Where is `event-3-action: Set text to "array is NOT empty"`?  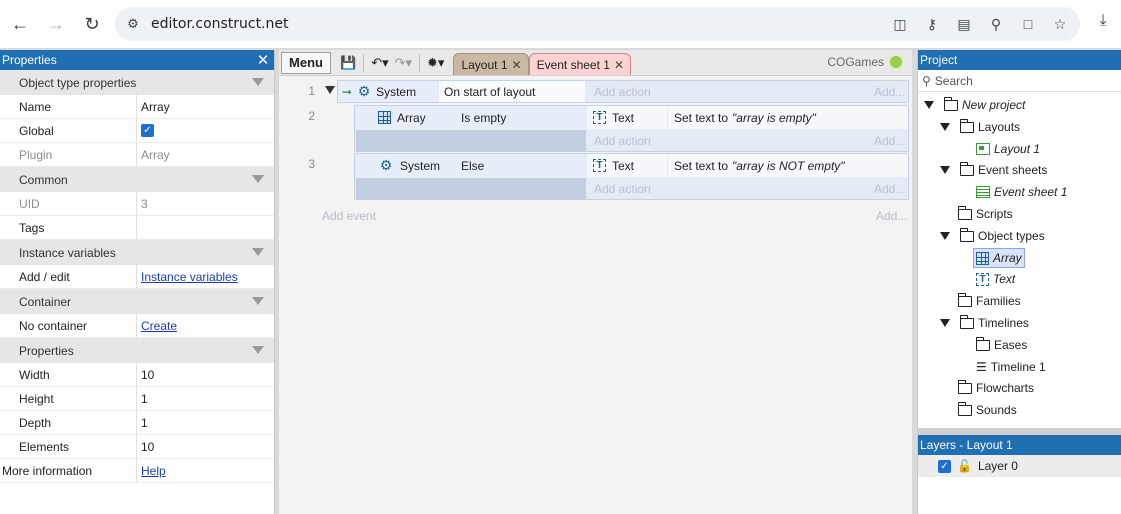 event-3-action: Set text to "array is NOT empty" is located at coordinates (788, 165).